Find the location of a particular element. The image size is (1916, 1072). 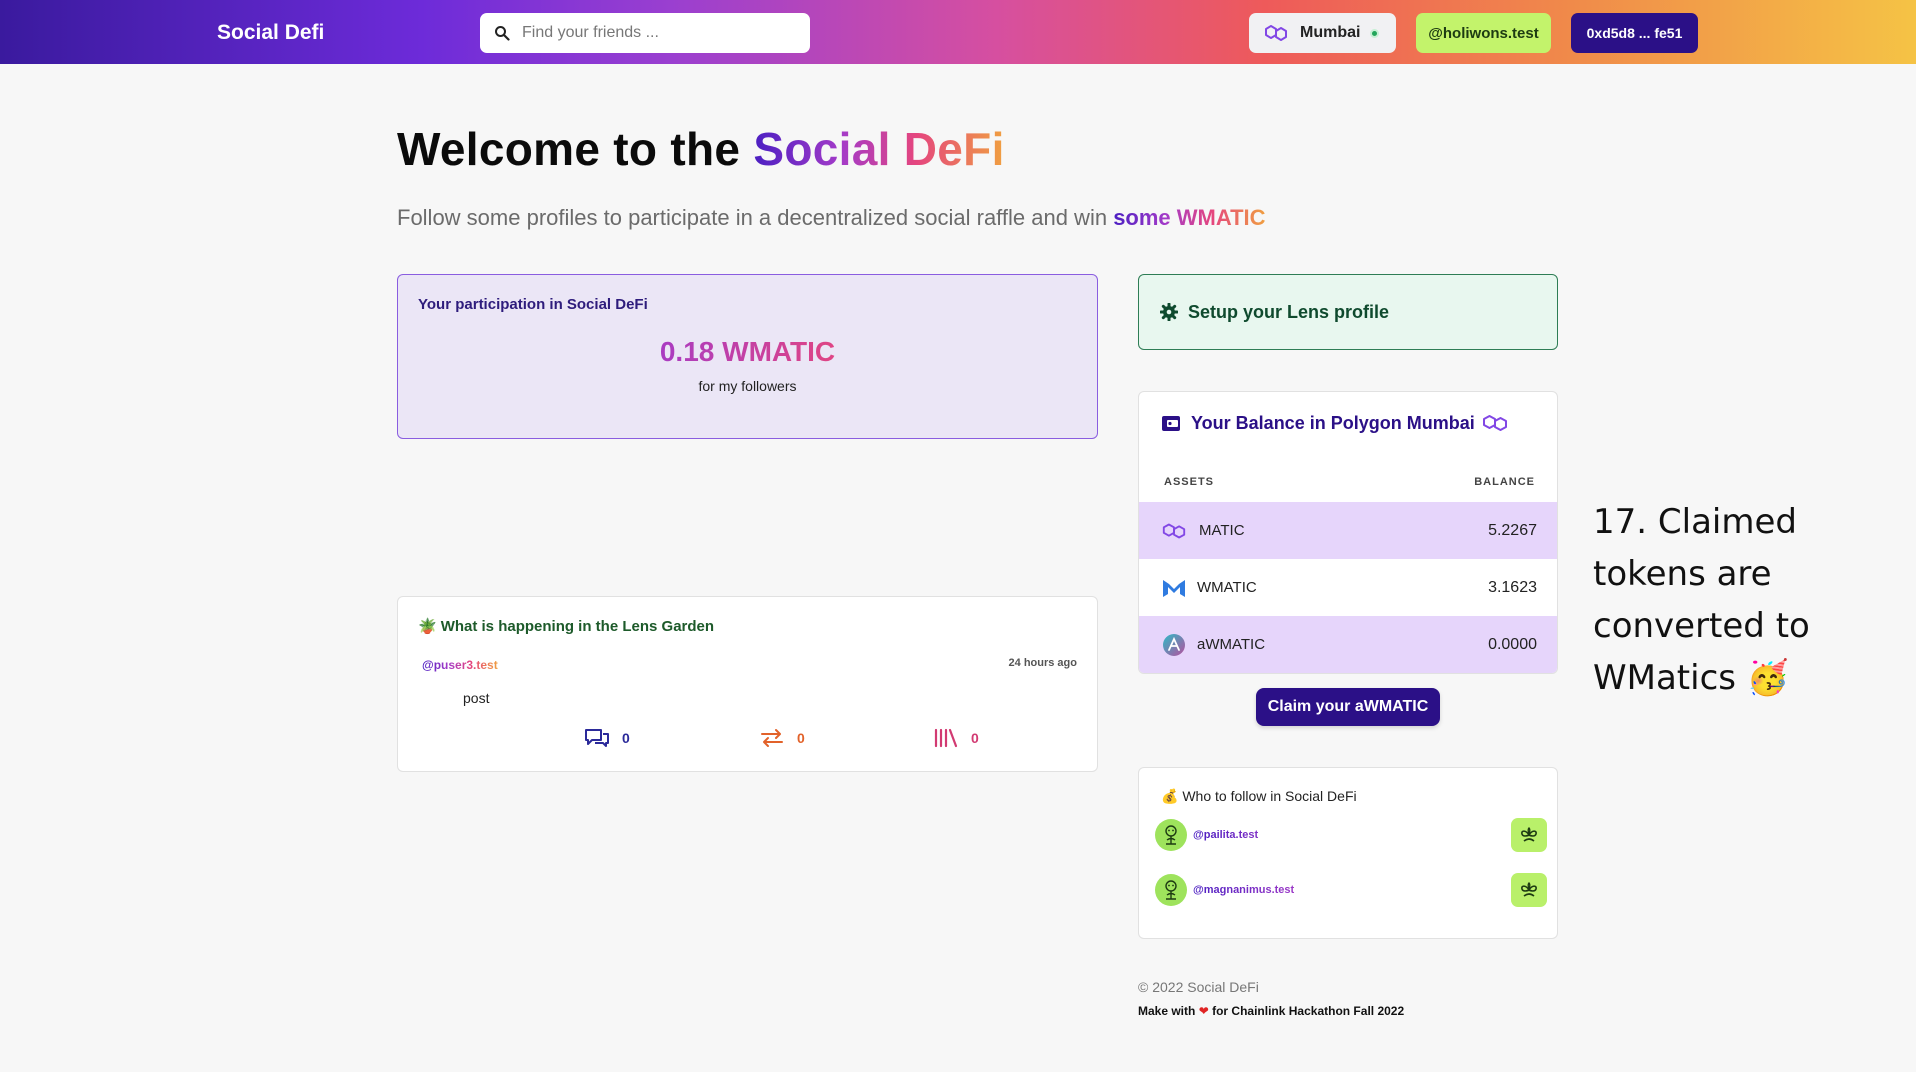

participation-value: 0.18 is located at coordinates (687, 351).